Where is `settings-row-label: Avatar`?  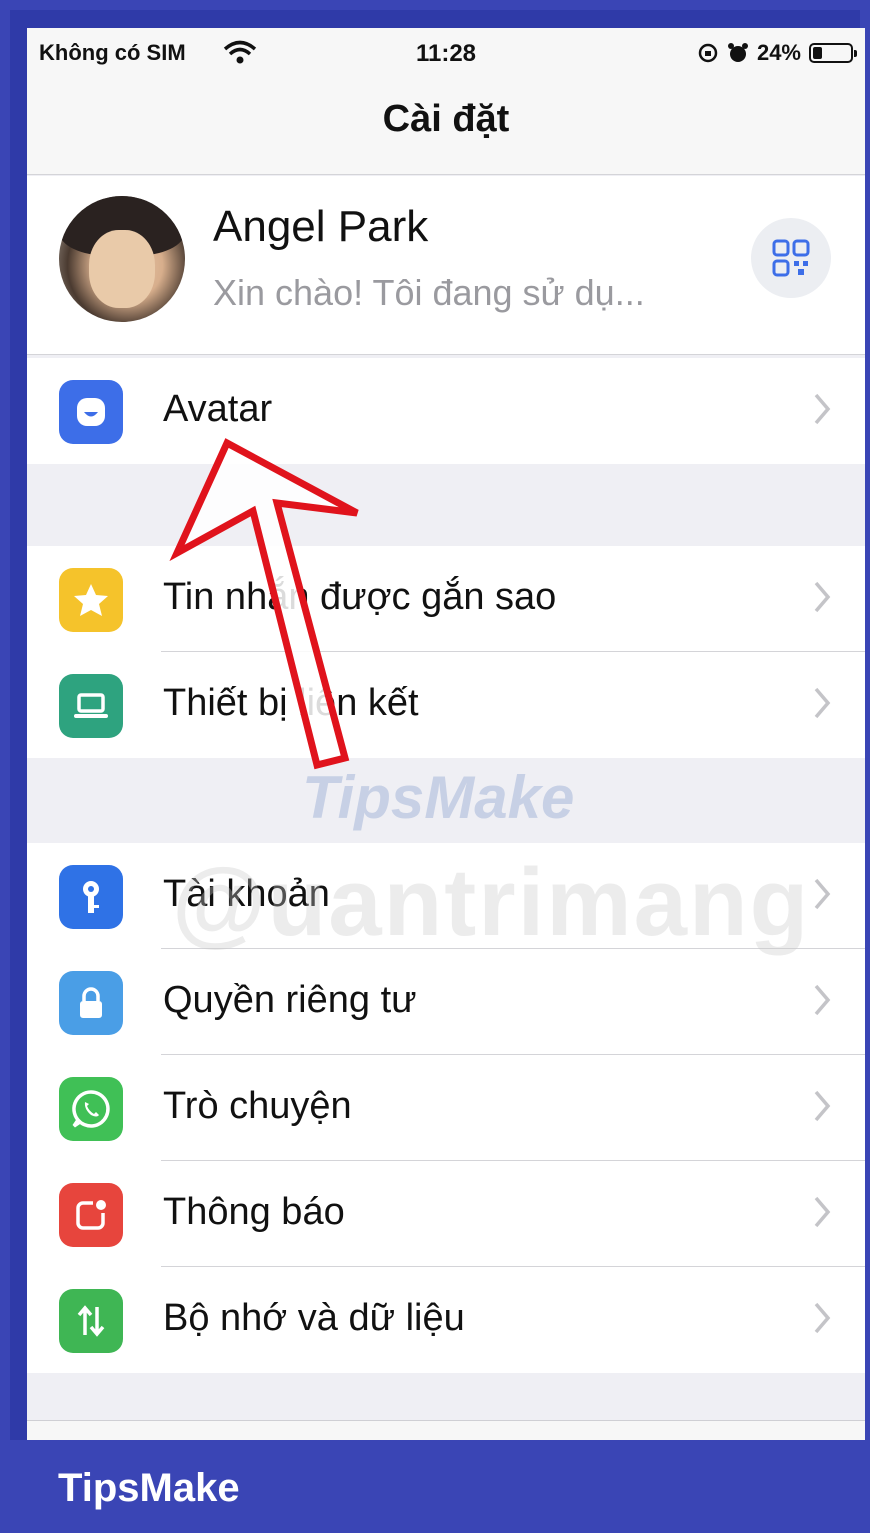 settings-row-label: Avatar is located at coordinates (218, 409).